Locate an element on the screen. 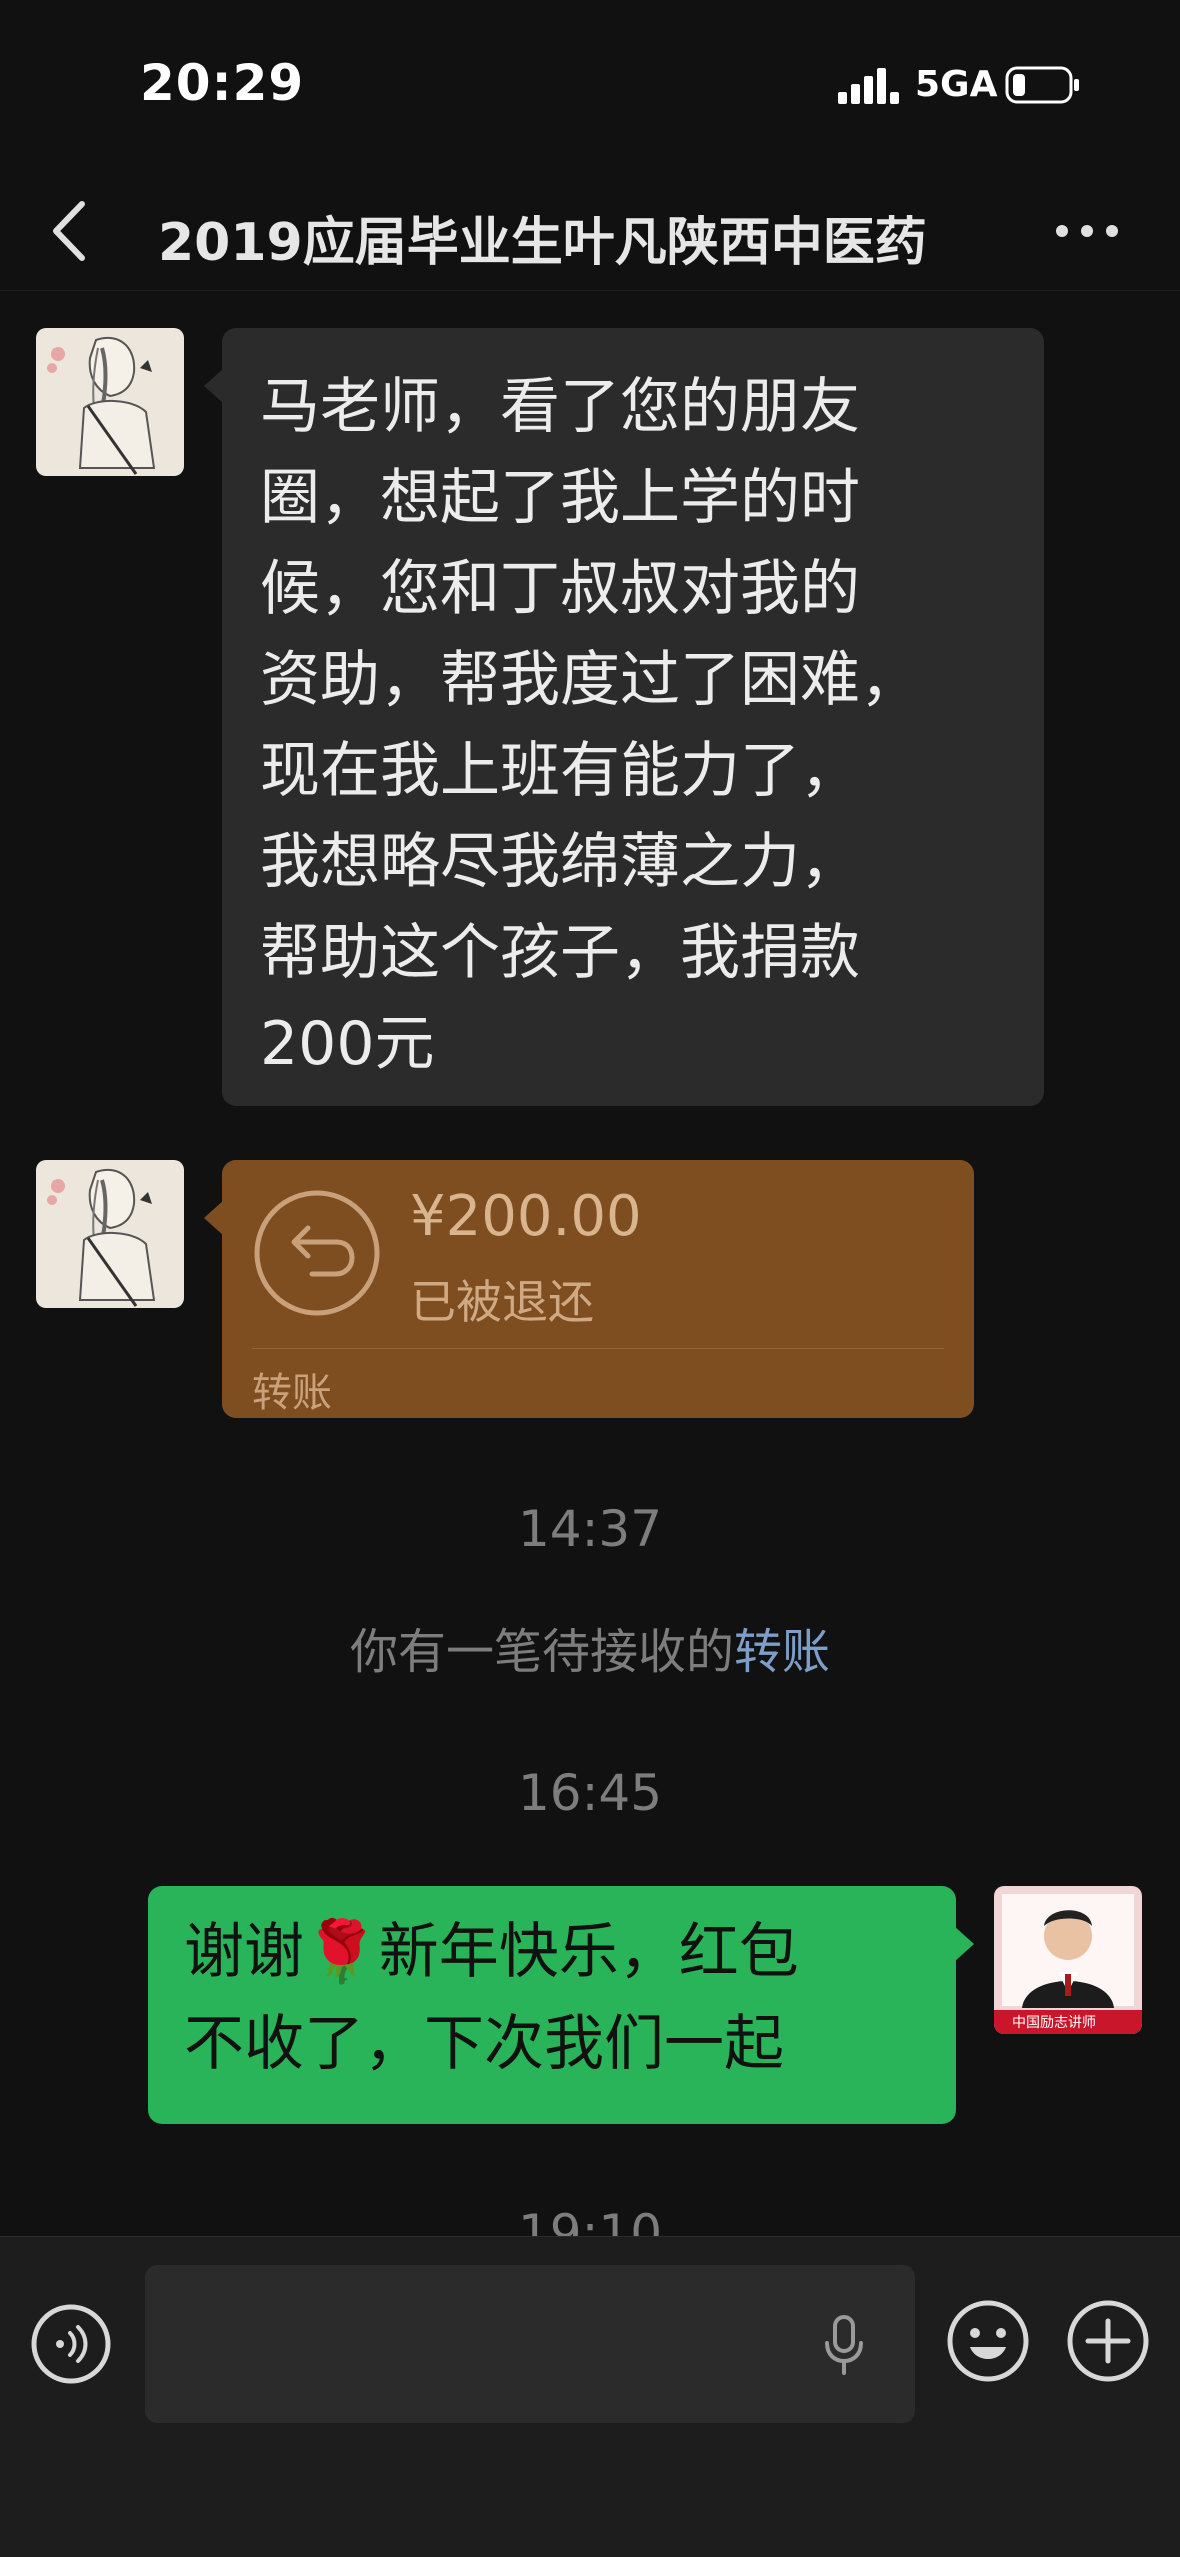  battery-icon is located at coordinates (1042, 85).